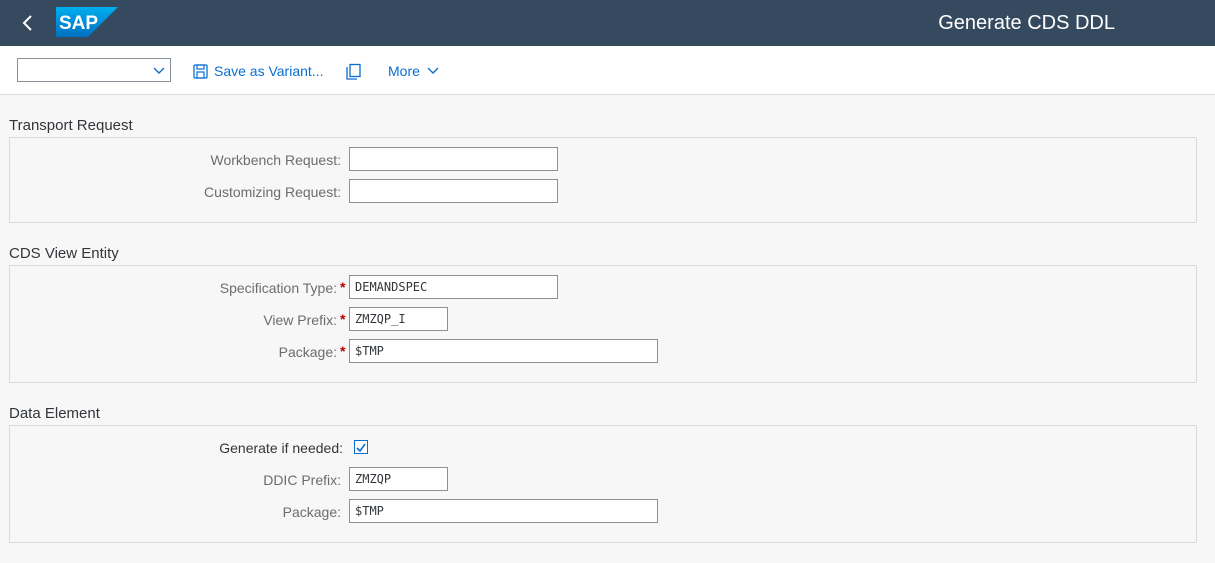 This screenshot has width=1215, height=563. What do you see at coordinates (302, 480) in the screenshot?
I see `ddic-prefix-label: DDIC Prefix:` at bounding box center [302, 480].